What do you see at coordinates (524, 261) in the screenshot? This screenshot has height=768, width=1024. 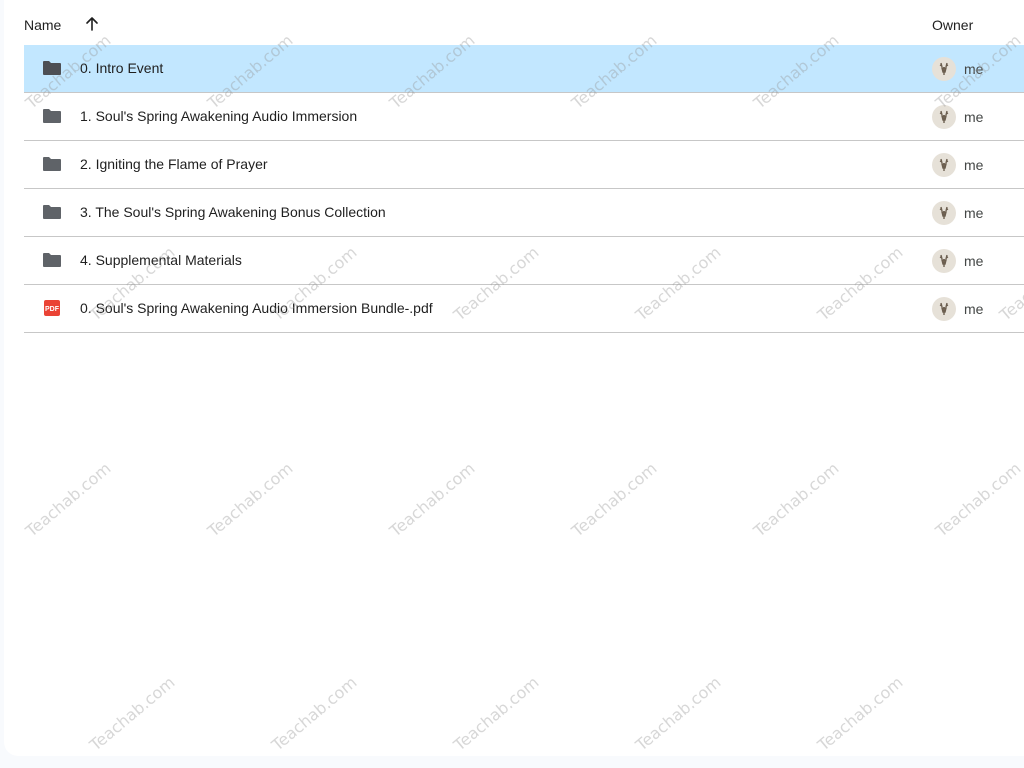 I see `file-row: 4. Supplemental Materials me` at bounding box center [524, 261].